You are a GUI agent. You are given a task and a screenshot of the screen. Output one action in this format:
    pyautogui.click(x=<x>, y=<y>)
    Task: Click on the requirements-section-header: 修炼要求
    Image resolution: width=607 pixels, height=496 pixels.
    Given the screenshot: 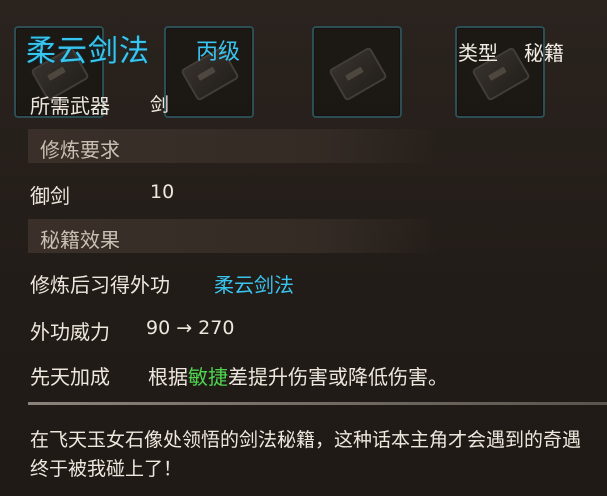 What is the action you would take?
    pyautogui.click(x=233, y=146)
    